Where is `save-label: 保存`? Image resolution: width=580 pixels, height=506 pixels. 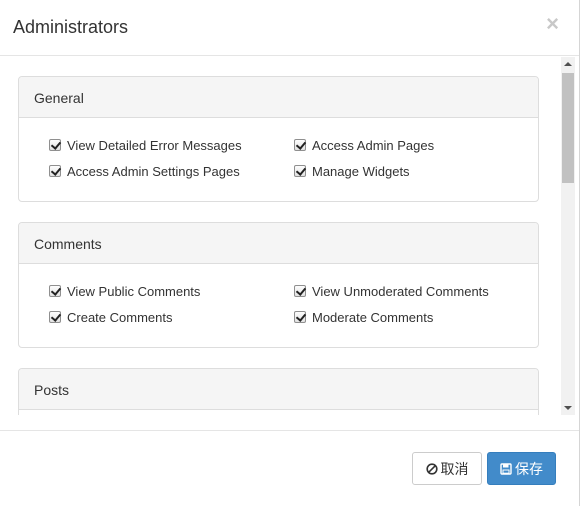
save-label: 保存 is located at coordinates (529, 468).